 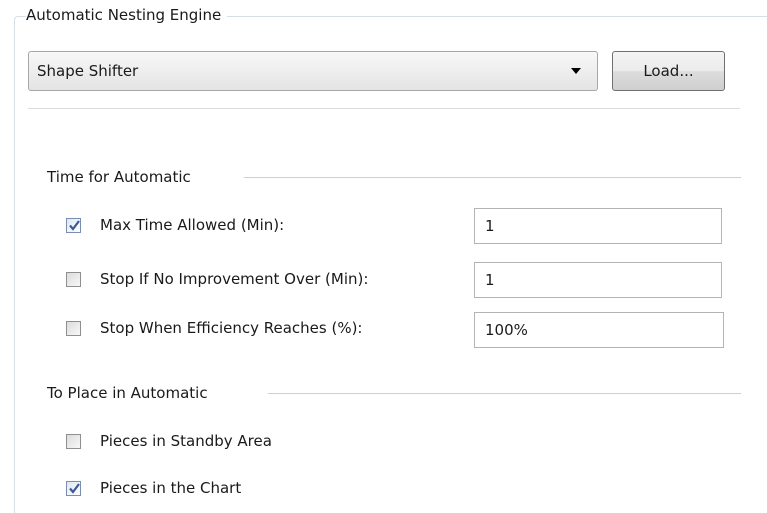 I want to click on engine-dropdown: Shape Shifter, so click(x=313, y=71).